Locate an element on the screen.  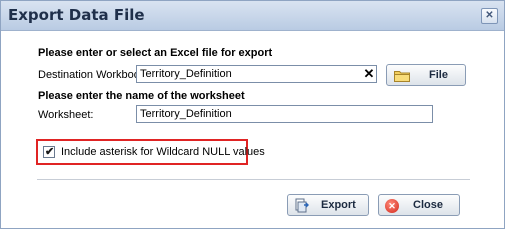
destination-workbook-label: Destination Workbook: is located at coordinates (93, 75).